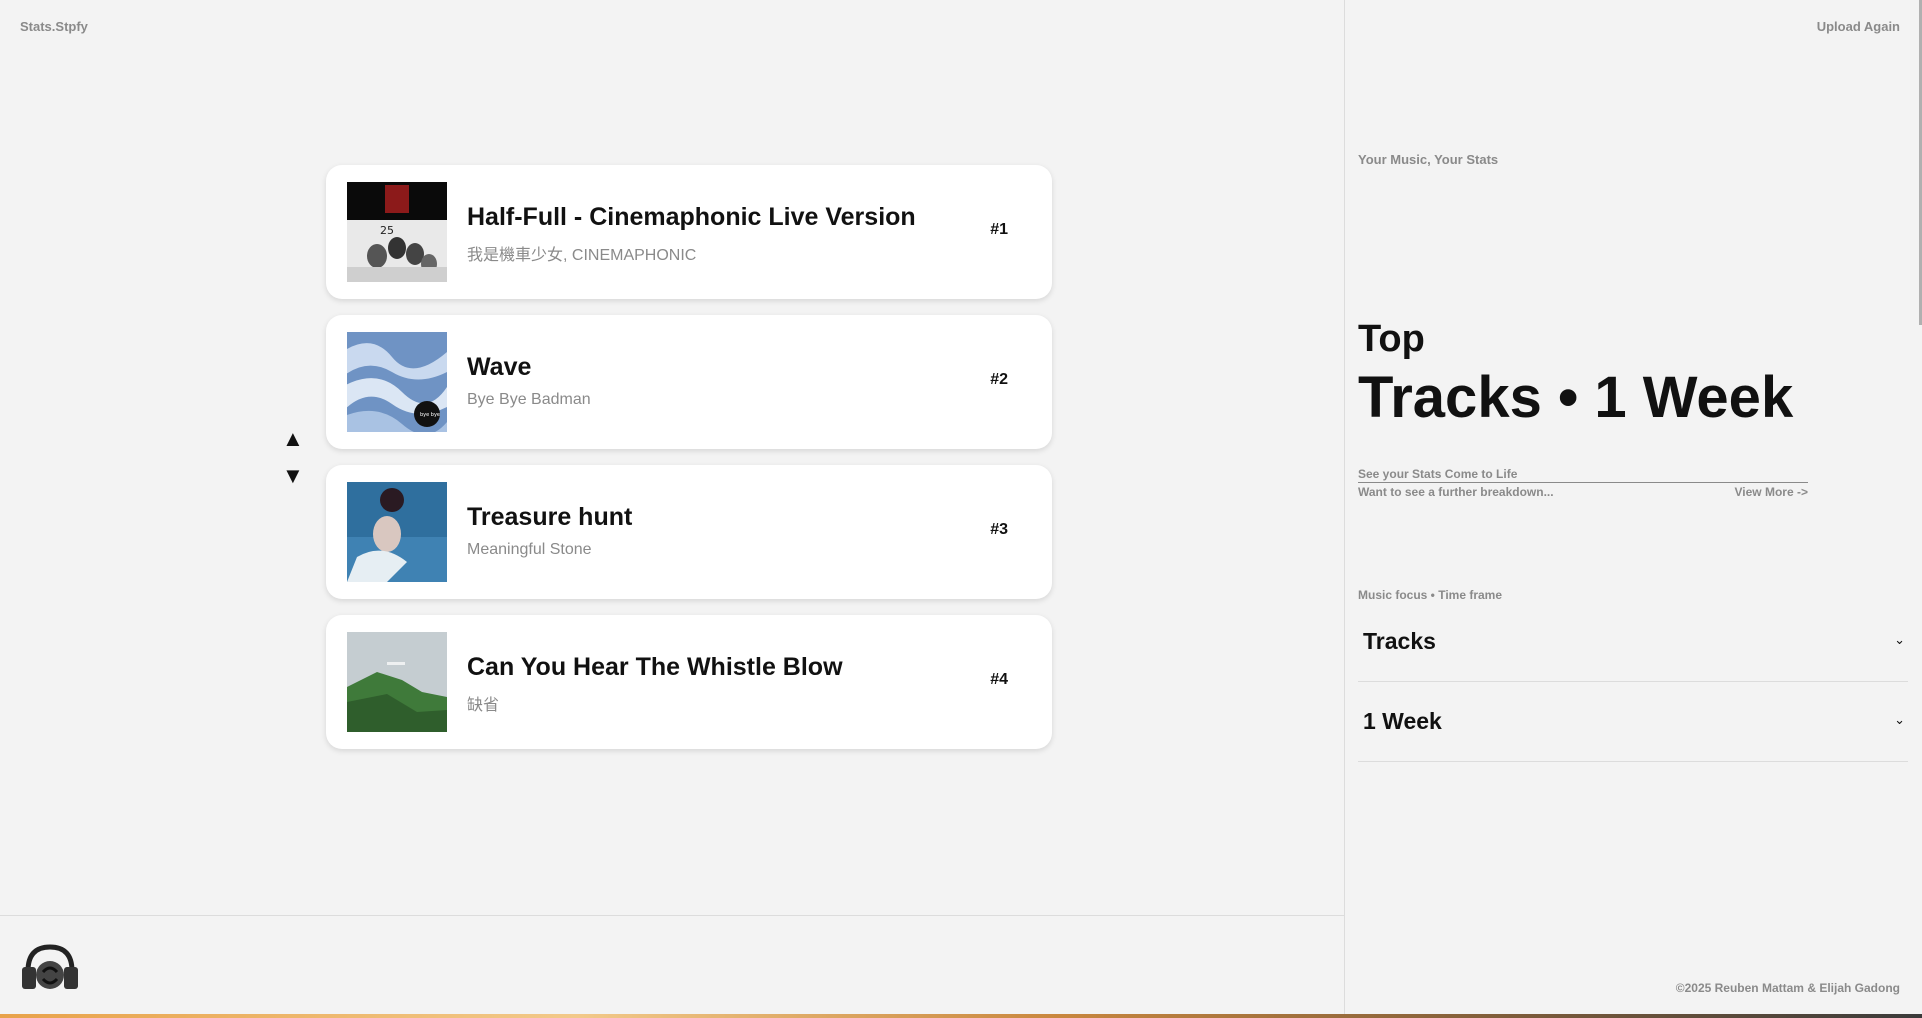  I want to click on page-title: Tracks • 1 Week, so click(1576, 397).